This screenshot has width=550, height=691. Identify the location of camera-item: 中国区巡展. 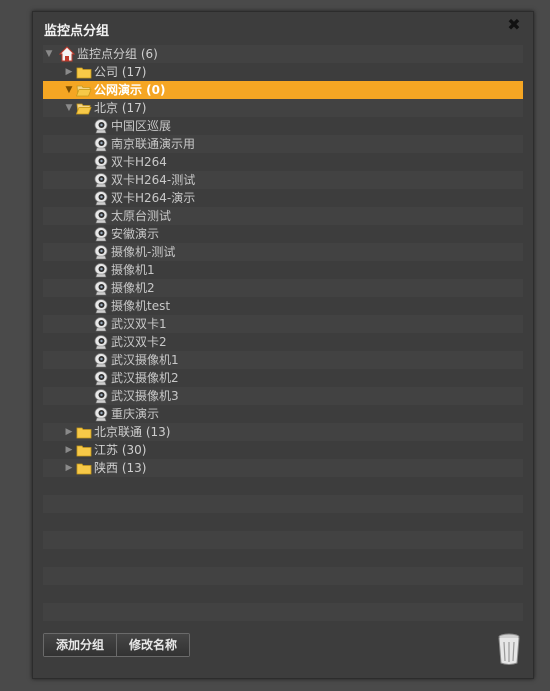
(283, 126).